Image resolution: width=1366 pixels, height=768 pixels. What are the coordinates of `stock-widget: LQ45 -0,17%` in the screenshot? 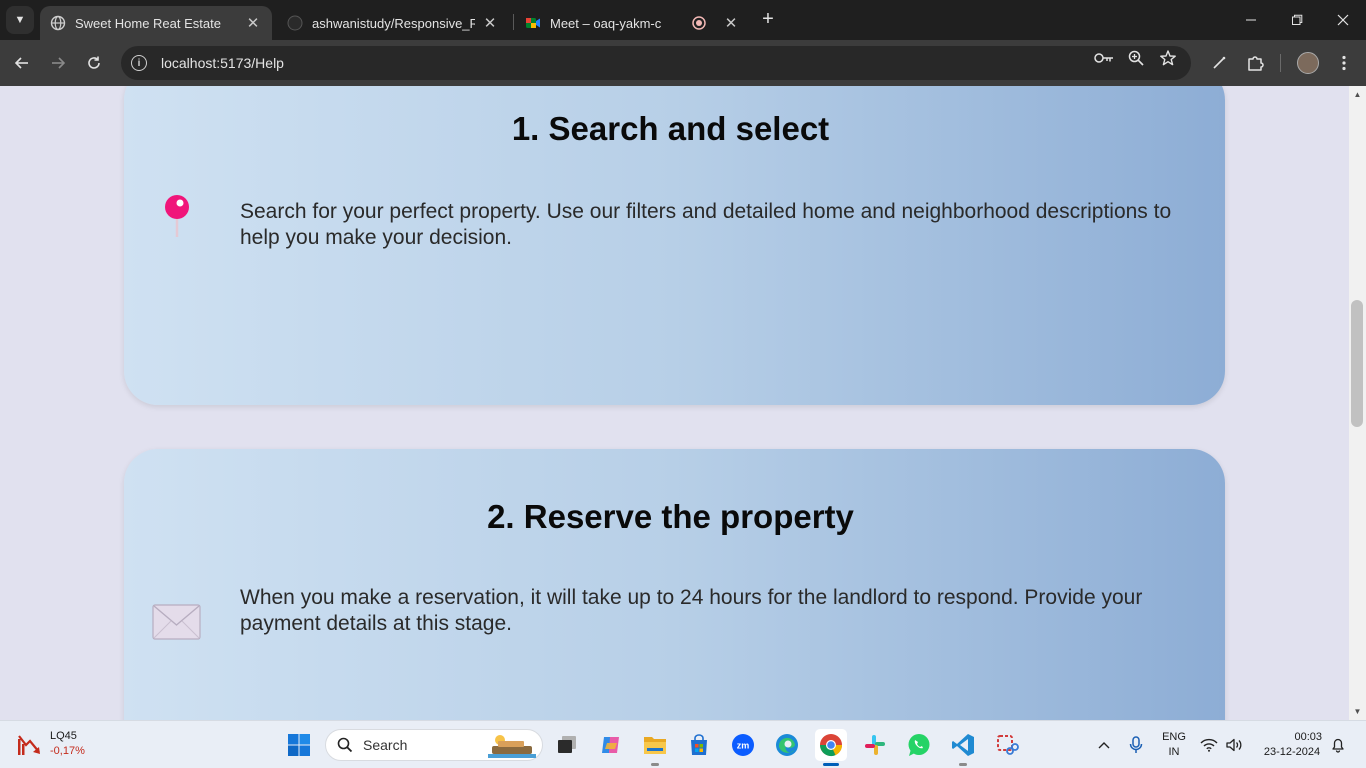 It's located at (50, 744).